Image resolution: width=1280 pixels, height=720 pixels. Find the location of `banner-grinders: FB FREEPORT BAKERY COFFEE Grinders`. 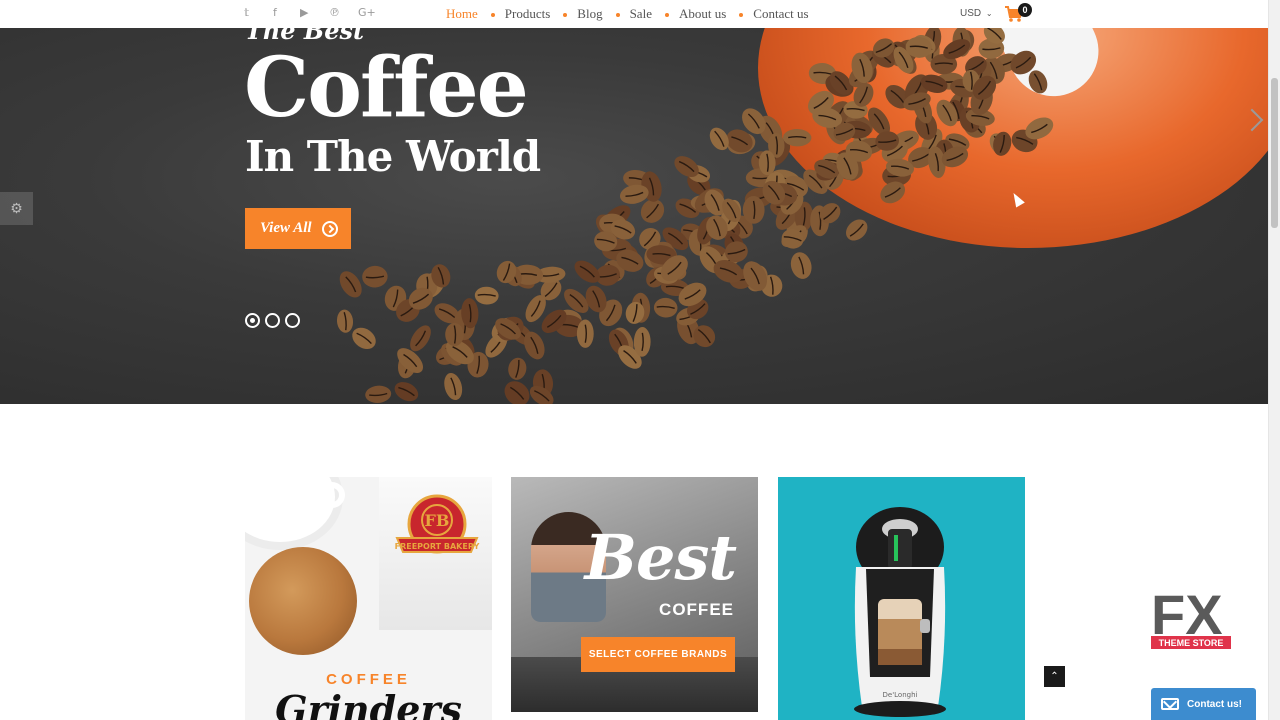

banner-grinders: FB FREEPORT BAKERY COFFEE Grinders is located at coordinates (368, 598).